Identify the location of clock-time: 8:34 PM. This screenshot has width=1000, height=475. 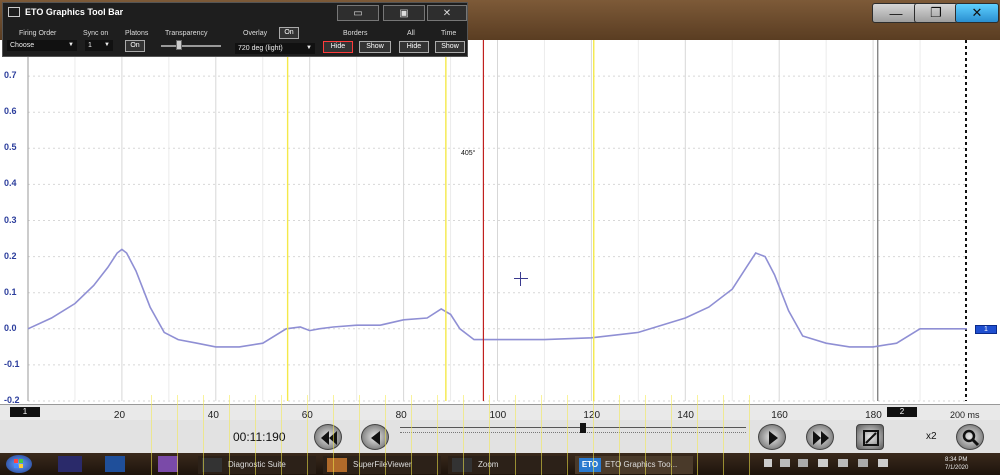
(956, 460).